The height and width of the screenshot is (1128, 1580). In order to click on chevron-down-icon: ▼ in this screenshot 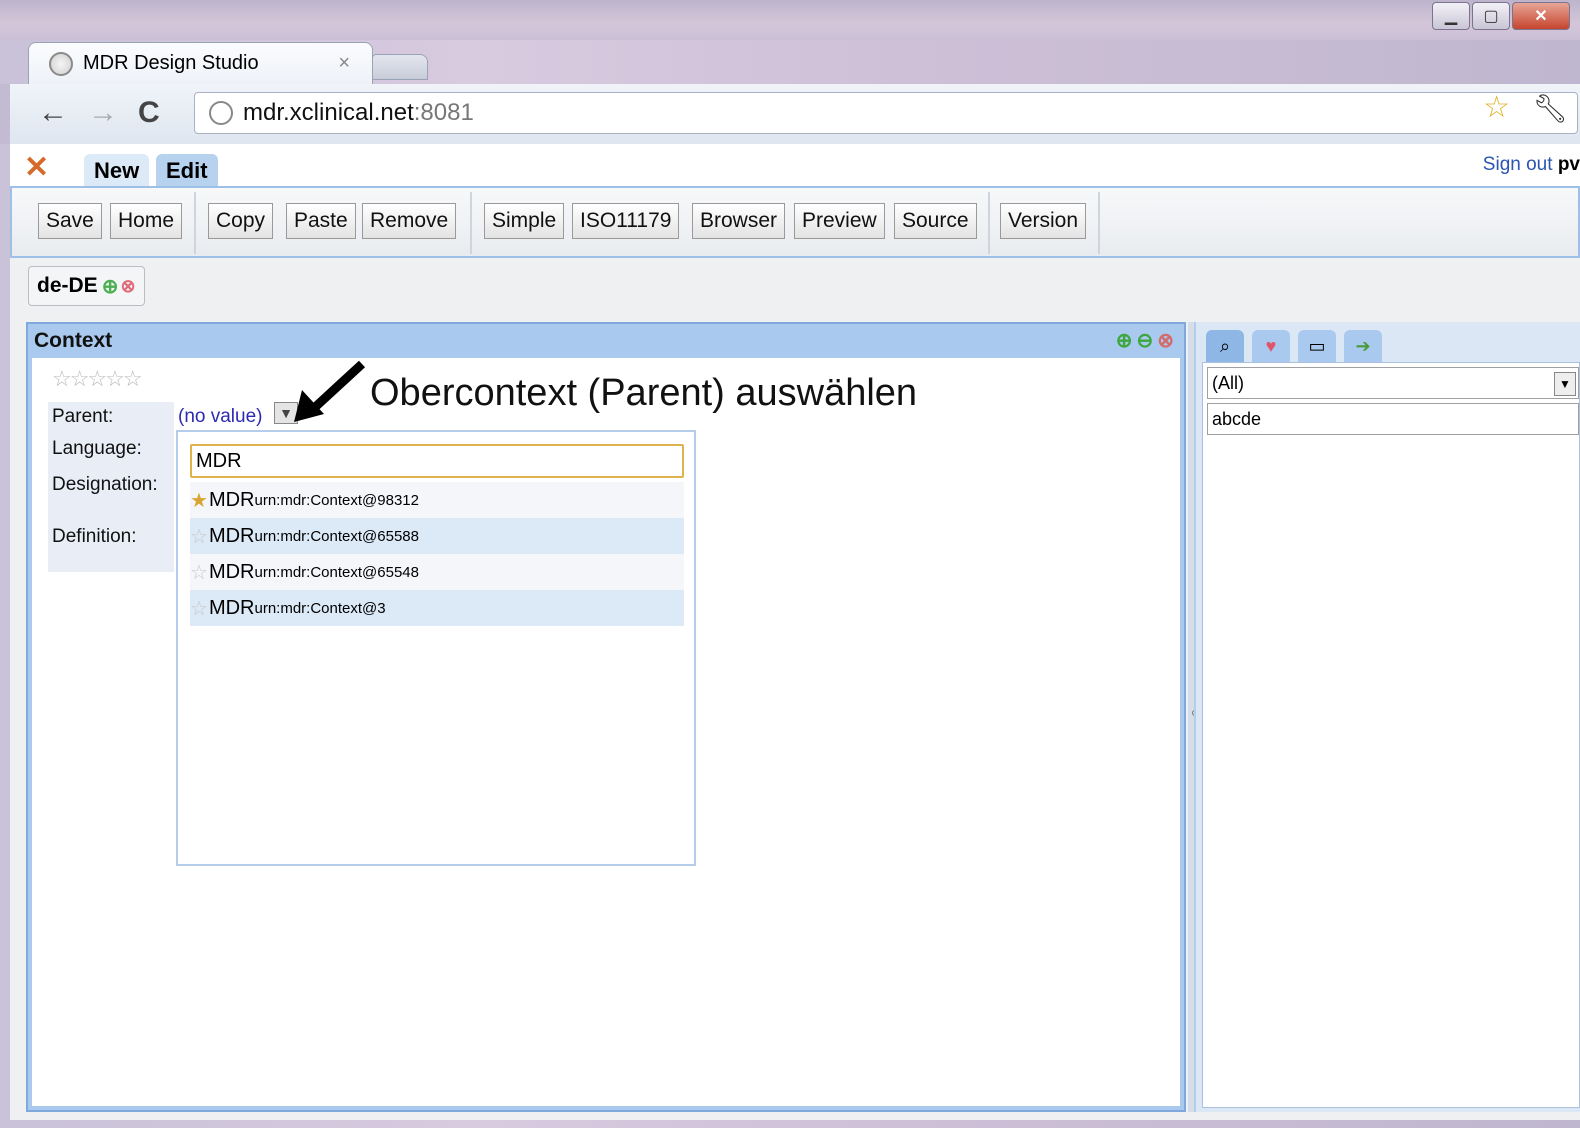, I will do `click(1565, 384)`.